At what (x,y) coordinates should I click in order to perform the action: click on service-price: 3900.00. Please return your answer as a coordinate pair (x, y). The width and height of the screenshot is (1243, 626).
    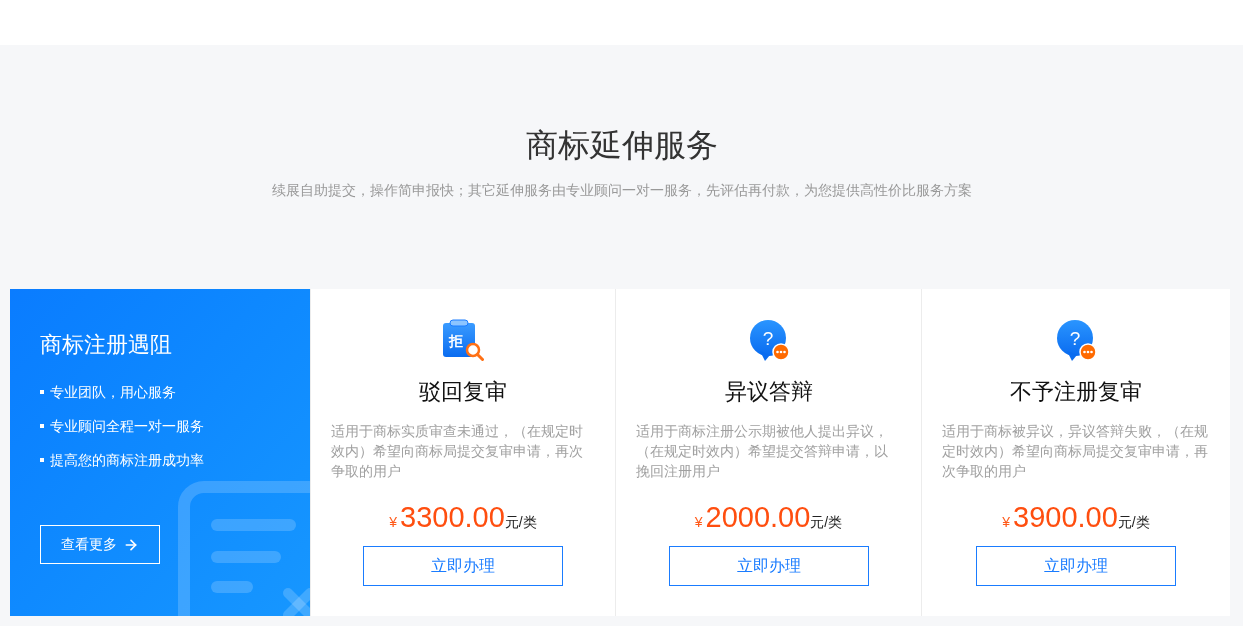
    Looking at the image, I should click on (1065, 517).